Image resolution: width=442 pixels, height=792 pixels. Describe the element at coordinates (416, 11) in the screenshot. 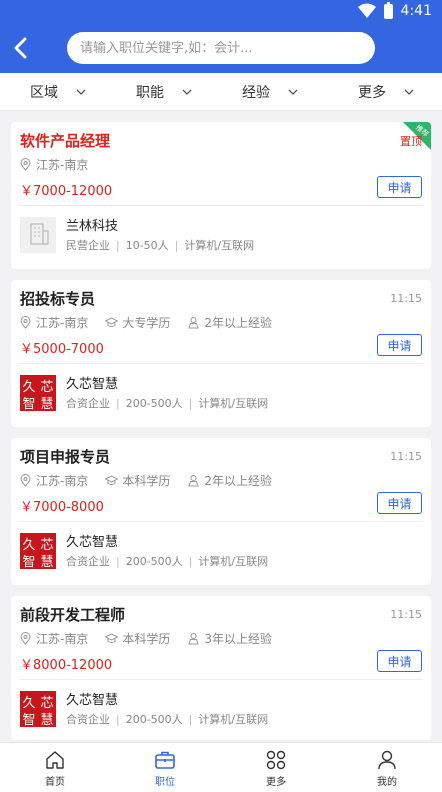

I see `status-time: 4:41` at that location.